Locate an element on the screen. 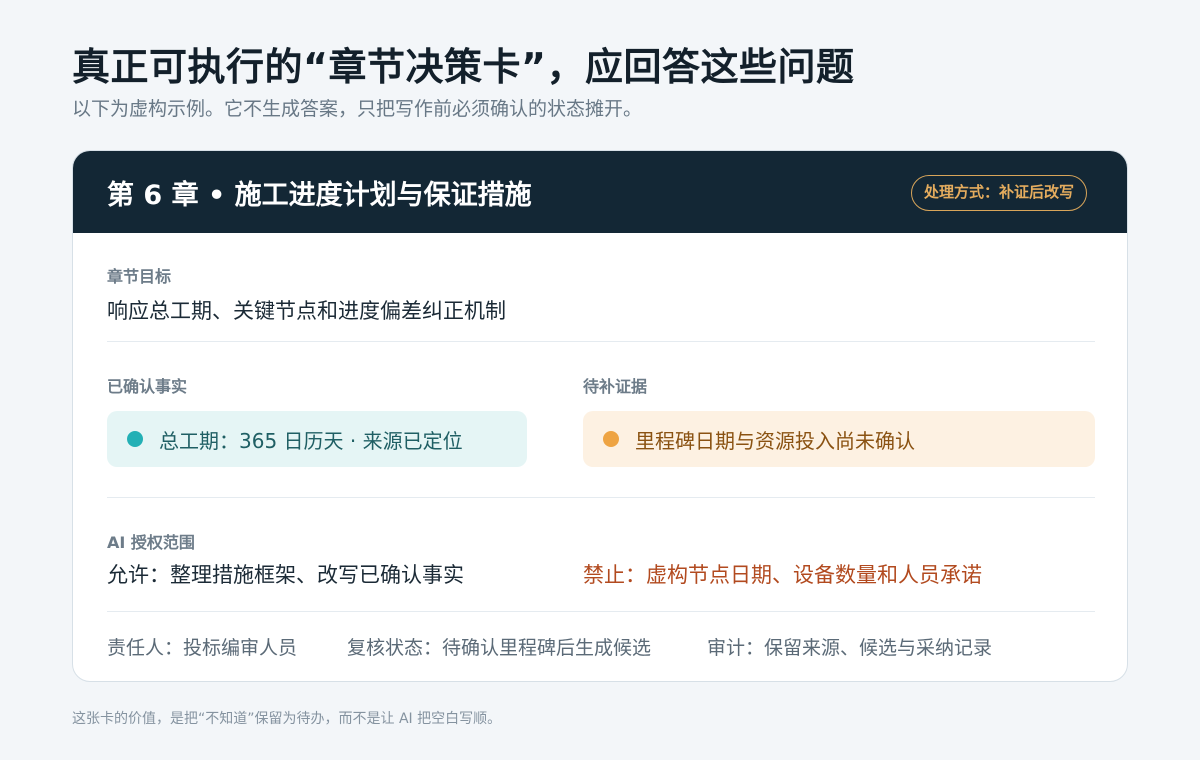 This screenshot has height=760, width=1200. pending-evidence-text: 里程碑日期与资源投入尚未确认 is located at coordinates (775, 440).